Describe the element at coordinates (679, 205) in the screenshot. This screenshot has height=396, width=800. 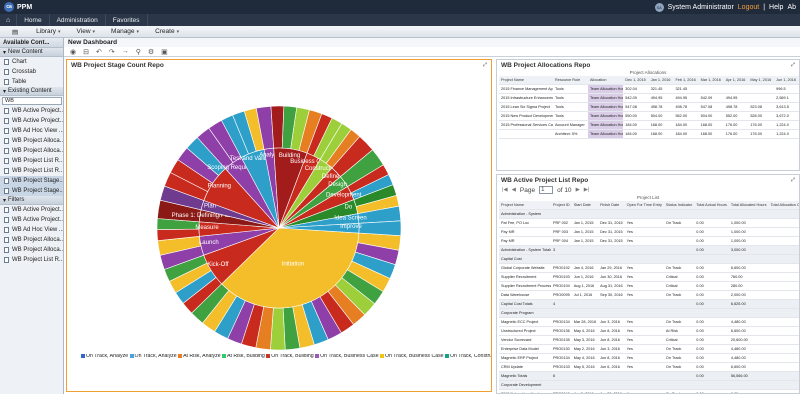
I see `column-header: Status Indicator` at that location.